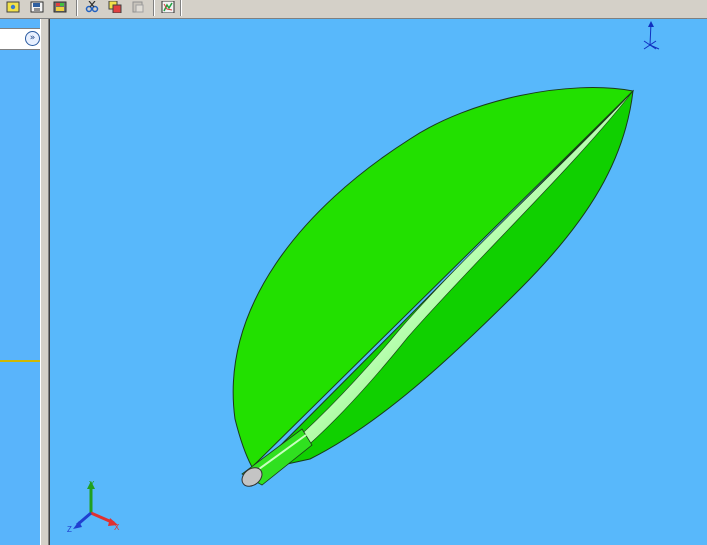  What do you see at coordinates (353, 9) in the screenshot?
I see `toolbar` at bounding box center [353, 9].